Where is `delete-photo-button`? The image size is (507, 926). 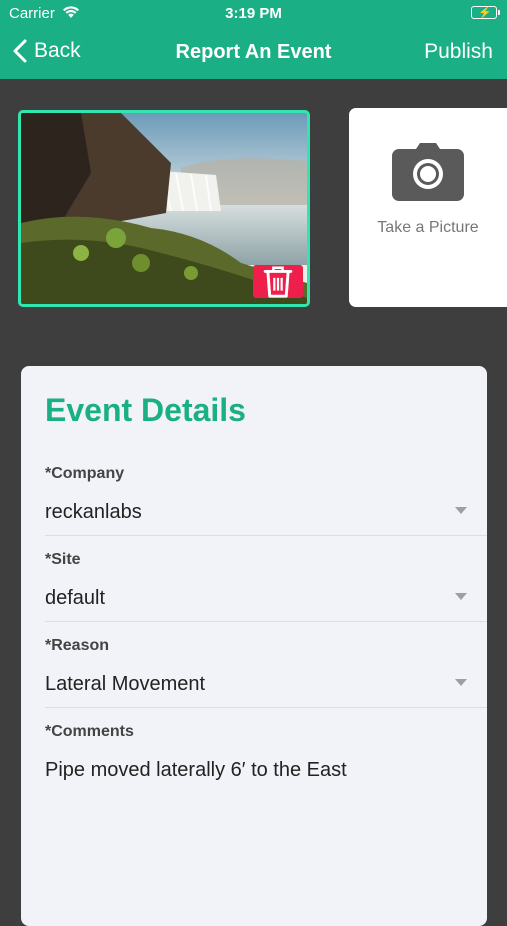
delete-photo-button is located at coordinates (278, 281).